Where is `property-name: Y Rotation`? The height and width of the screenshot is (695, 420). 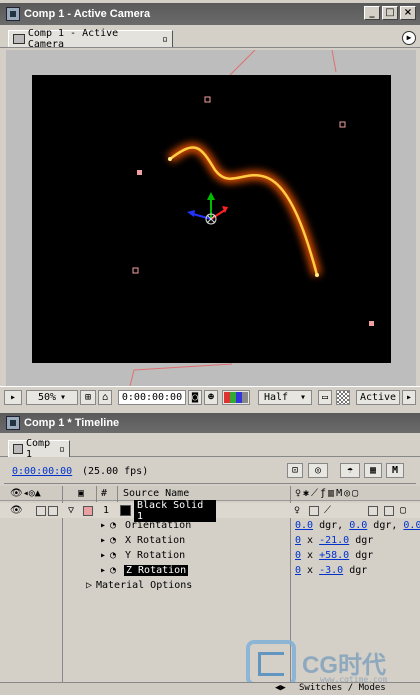
property-name: Y Rotation is located at coordinates (155, 555).